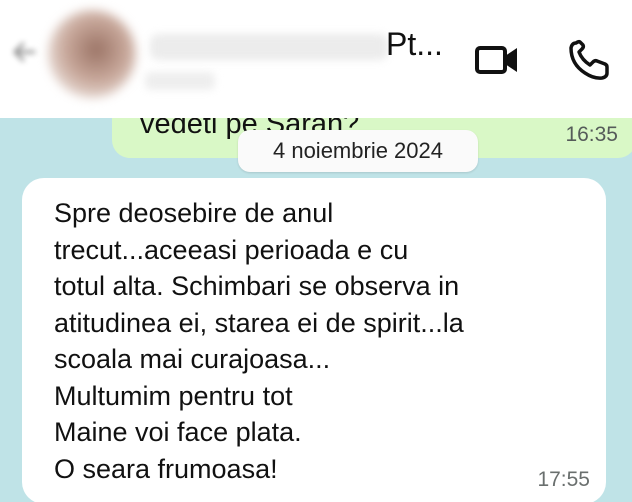  Describe the element at coordinates (358, 151) in the screenshot. I see `date-separator: 4 noiembrie 2024` at that location.